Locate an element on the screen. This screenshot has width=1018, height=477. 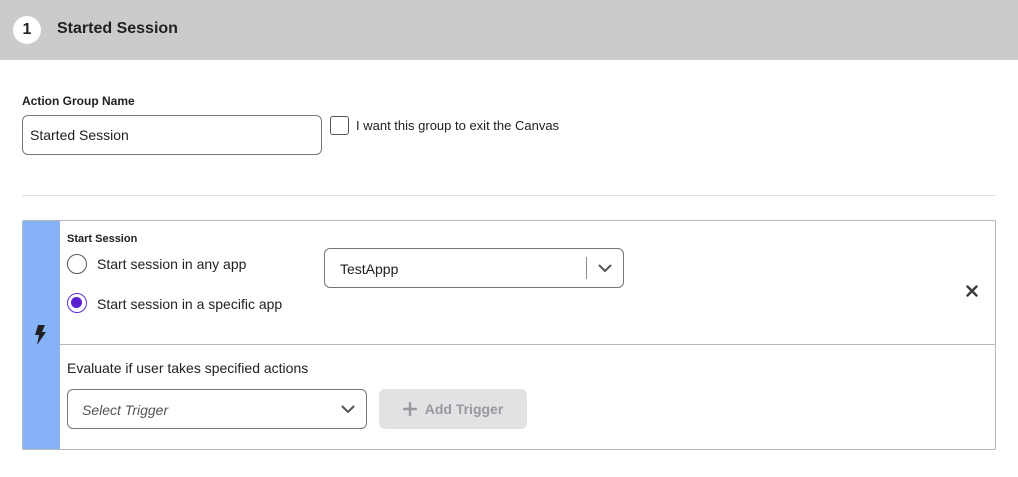
select-separator is located at coordinates (586, 268).